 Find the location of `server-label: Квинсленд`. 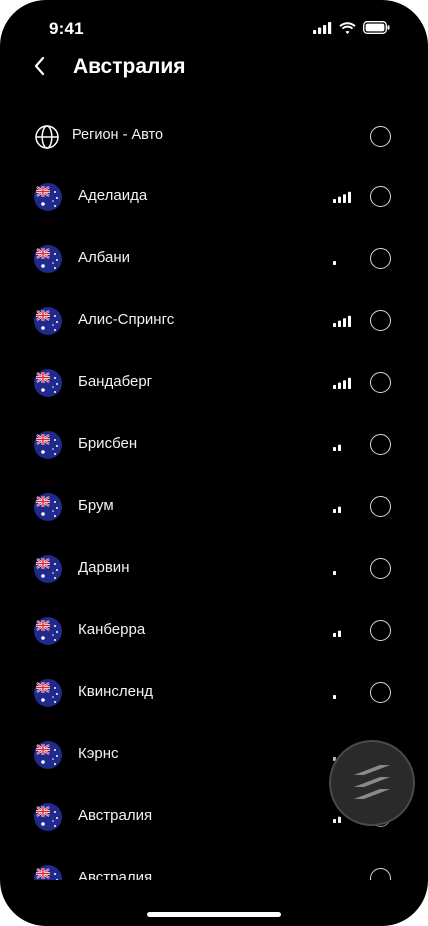

server-label: Квинсленд is located at coordinates (115, 691).